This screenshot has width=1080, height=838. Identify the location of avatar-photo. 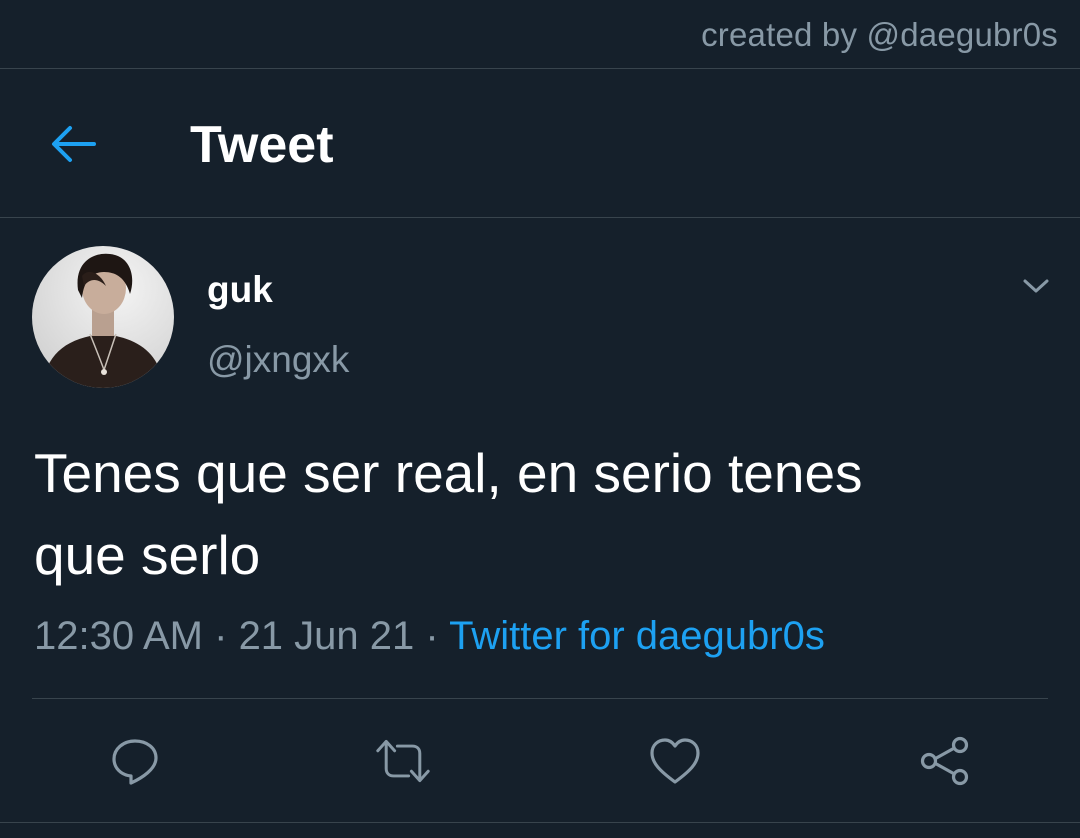
(103, 317).